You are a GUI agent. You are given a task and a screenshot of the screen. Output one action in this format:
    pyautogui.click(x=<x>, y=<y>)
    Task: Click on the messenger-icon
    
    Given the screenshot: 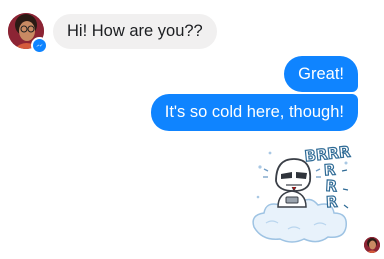 What is the action you would take?
    pyautogui.click(x=39, y=45)
    